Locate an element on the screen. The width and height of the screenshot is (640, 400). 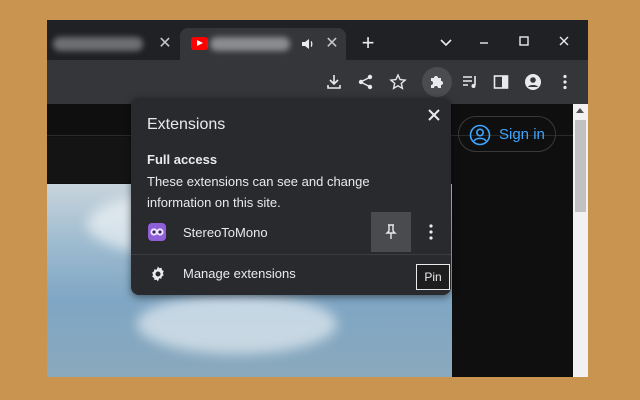
media-controls-button is located at coordinates (470, 82).